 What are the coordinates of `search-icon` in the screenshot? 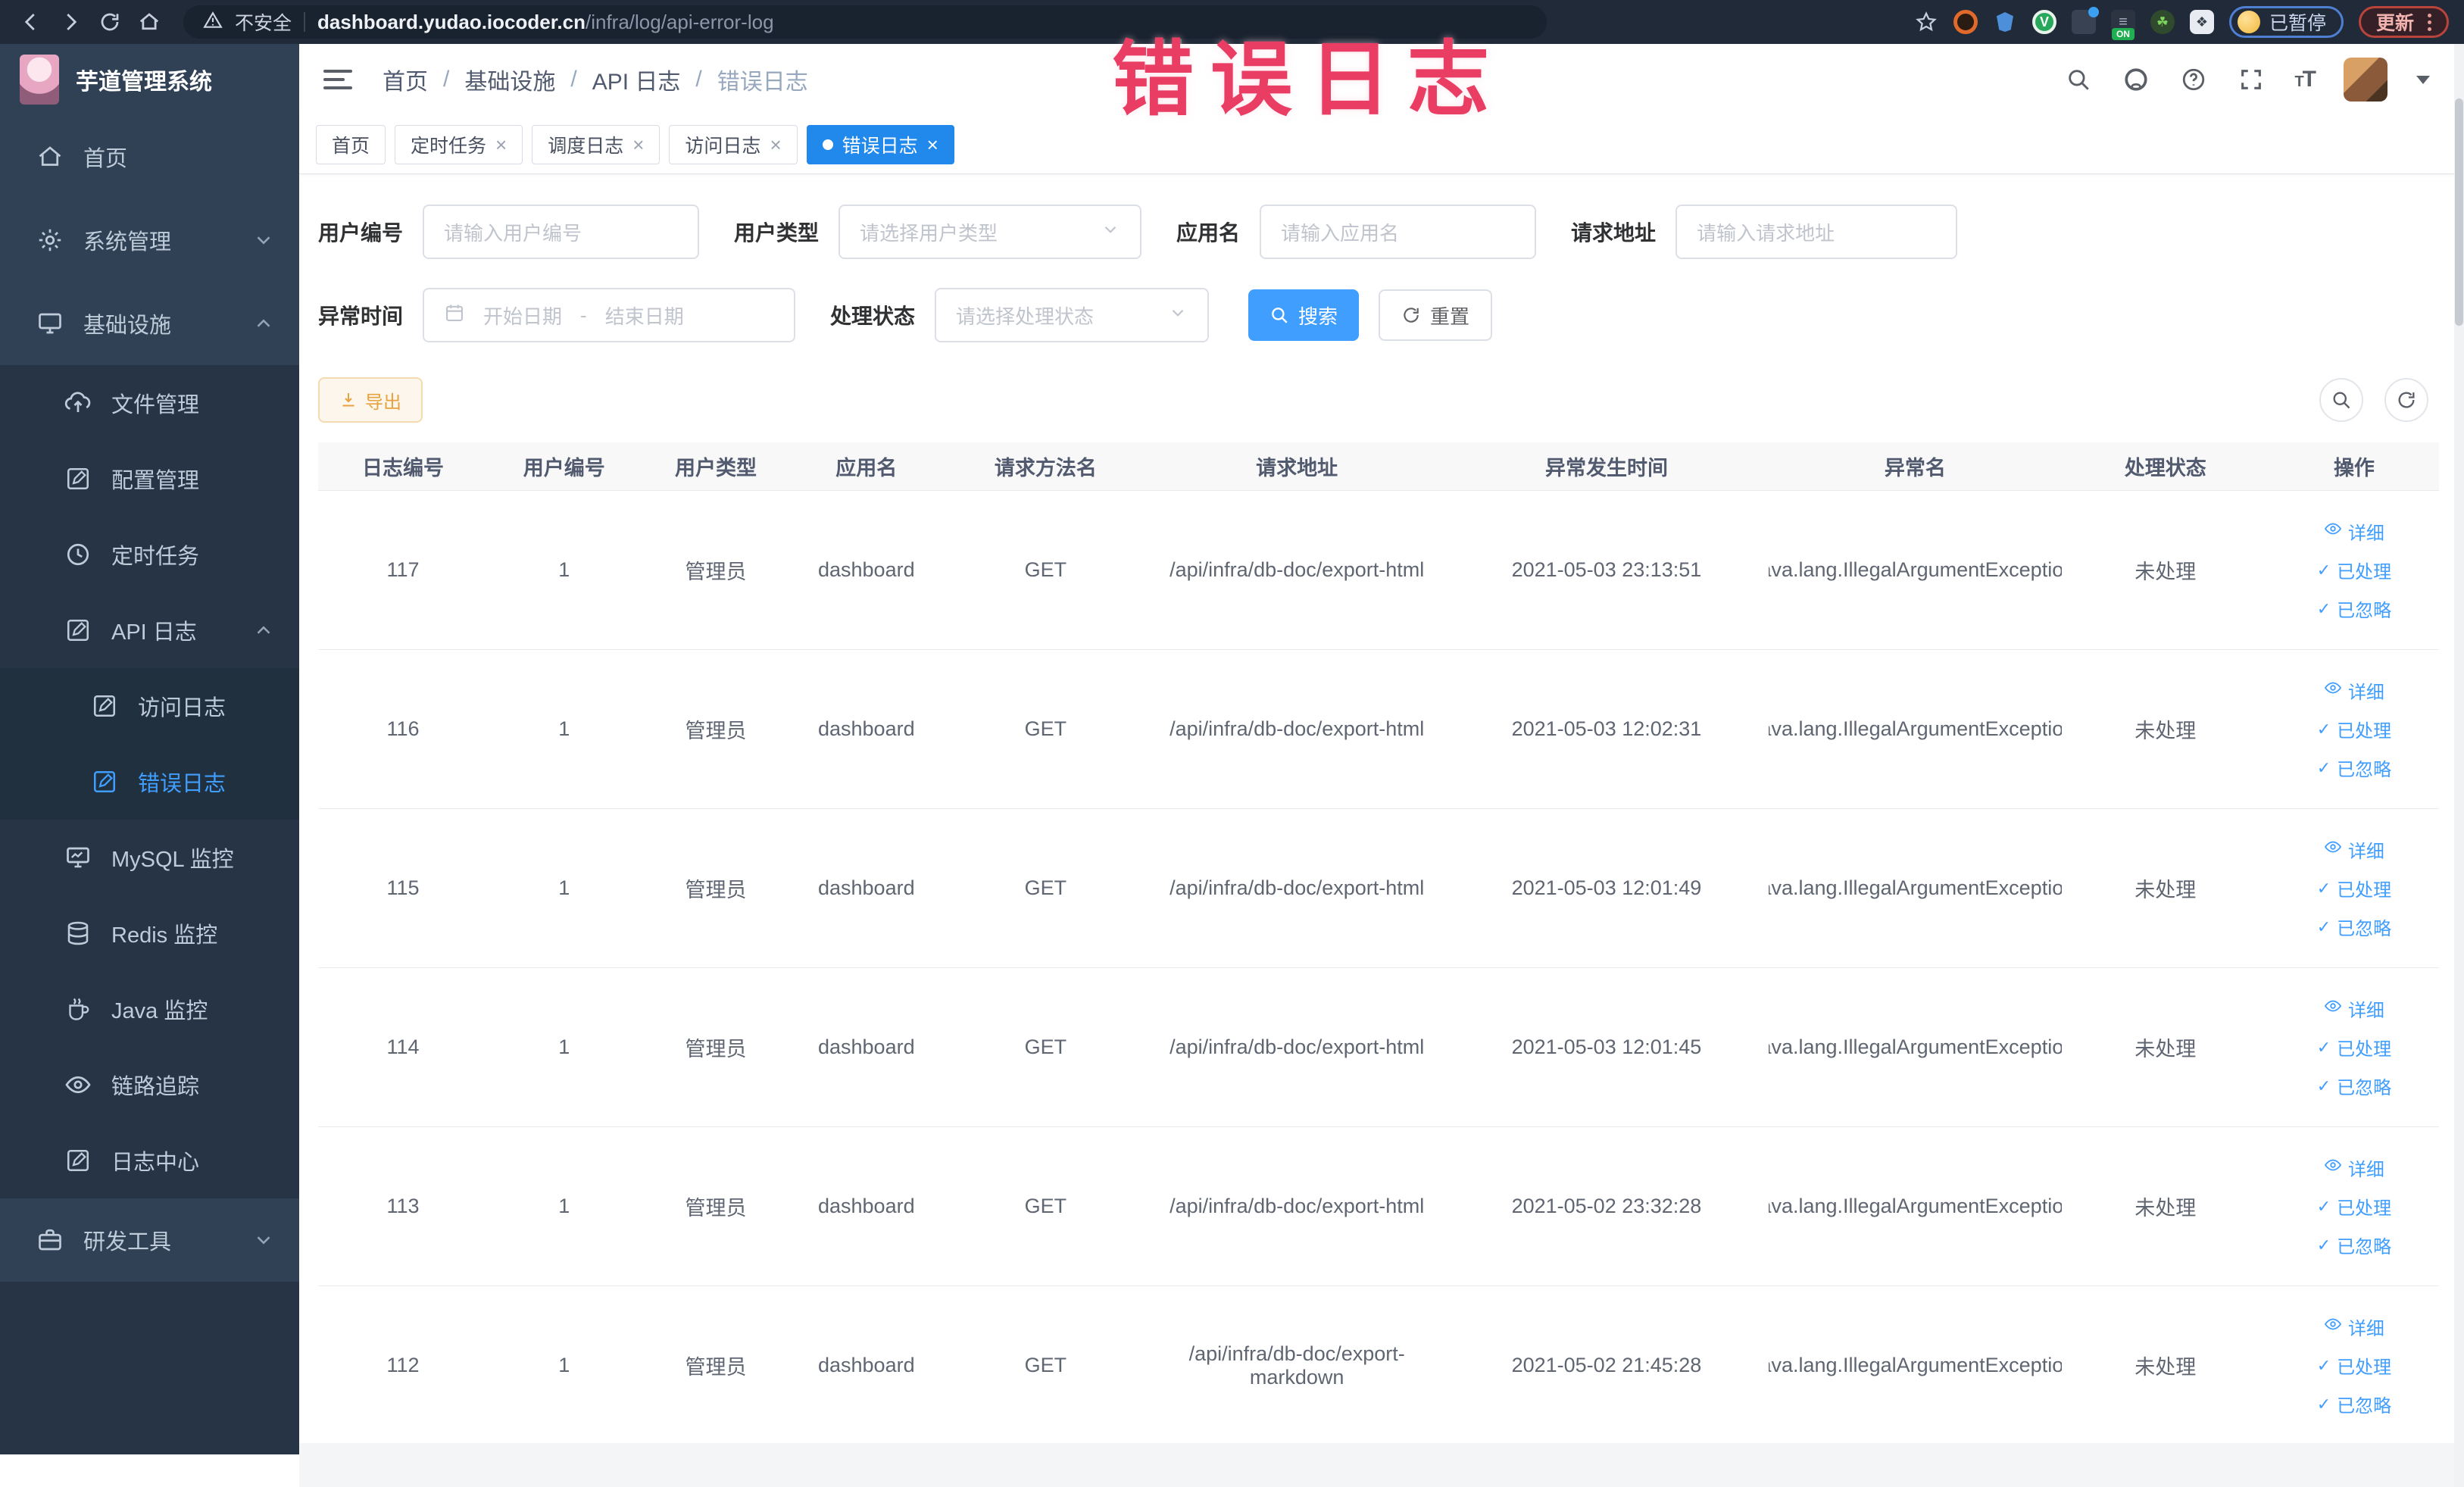 It's located at (2078, 79).